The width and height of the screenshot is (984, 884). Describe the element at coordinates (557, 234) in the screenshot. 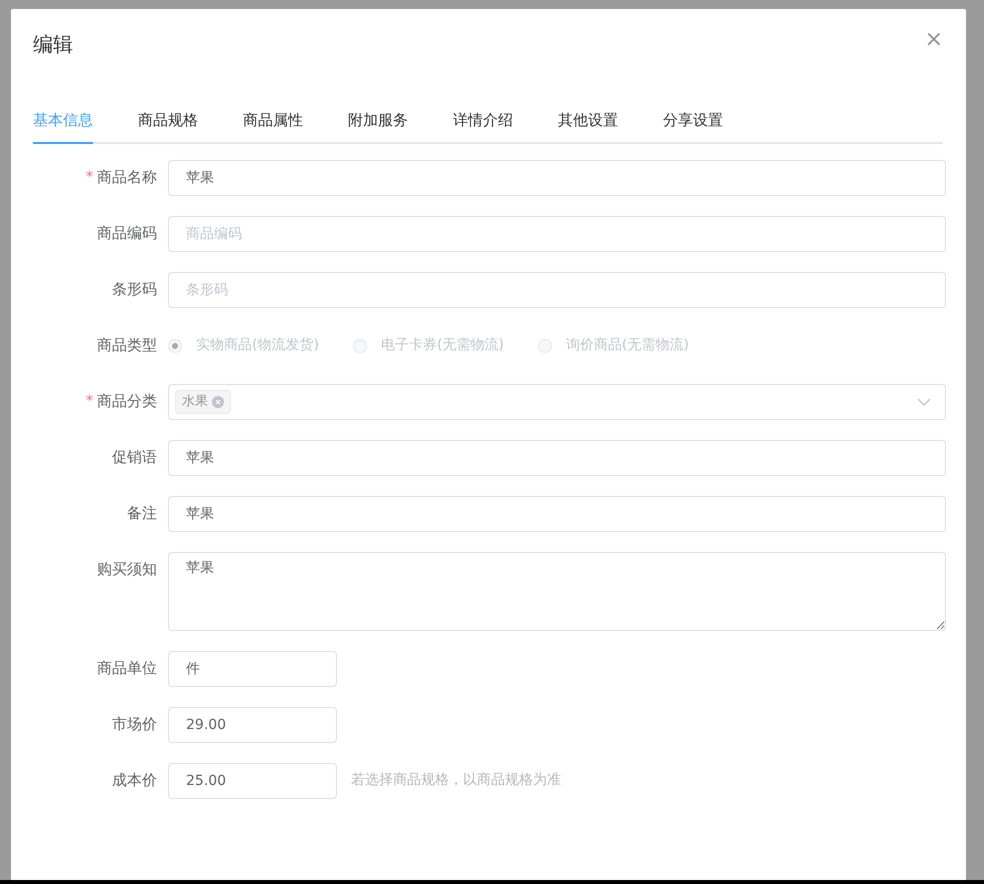

I see `text-input: 商品编码` at that location.